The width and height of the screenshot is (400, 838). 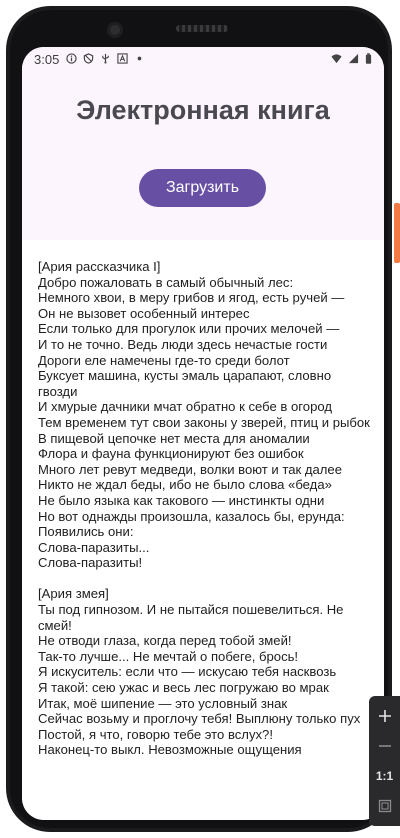 What do you see at coordinates (90, 563) in the screenshot?
I see `book-text-line: Слова-паразиты!` at bounding box center [90, 563].